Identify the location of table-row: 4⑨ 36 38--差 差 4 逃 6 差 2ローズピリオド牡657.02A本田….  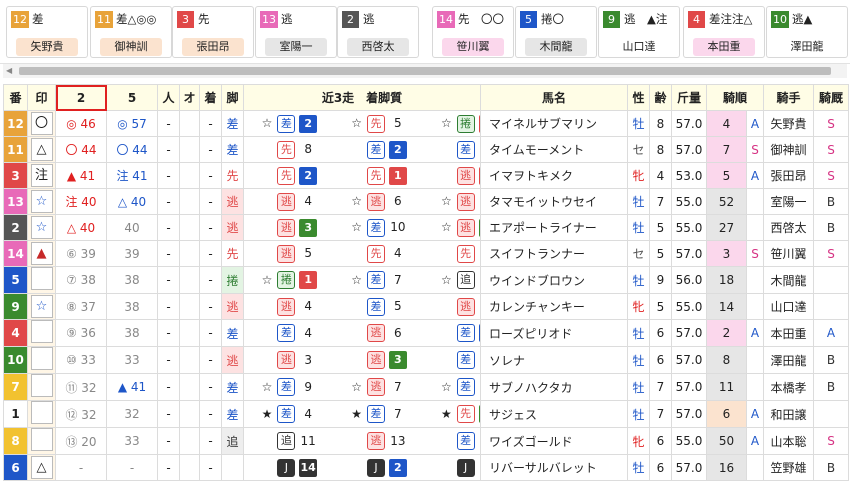
(426, 333).